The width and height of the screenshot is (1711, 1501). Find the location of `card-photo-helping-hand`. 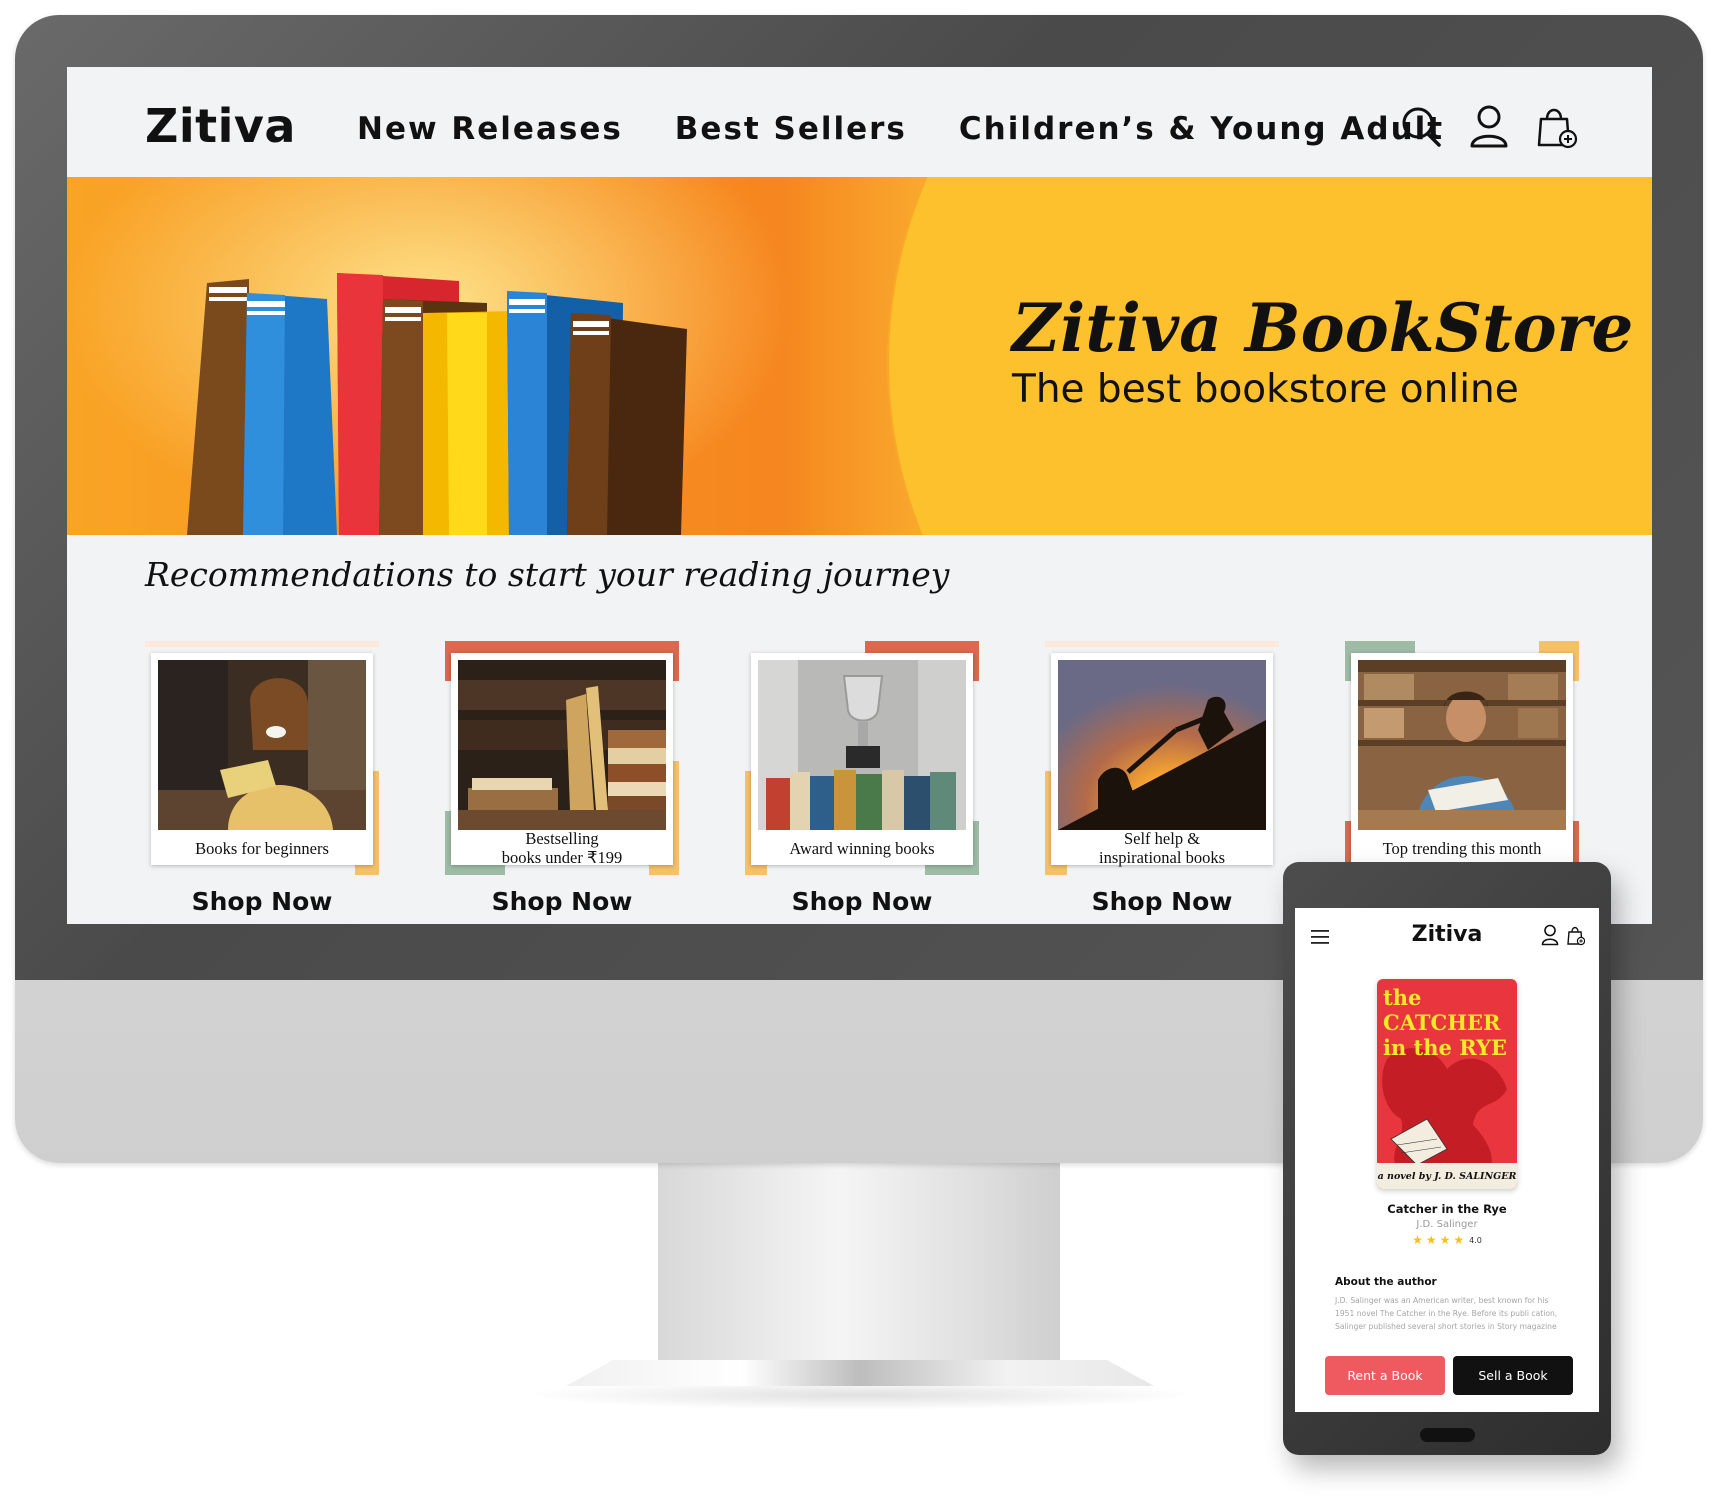

card-photo-helping-hand is located at coordinates (1162, 745).